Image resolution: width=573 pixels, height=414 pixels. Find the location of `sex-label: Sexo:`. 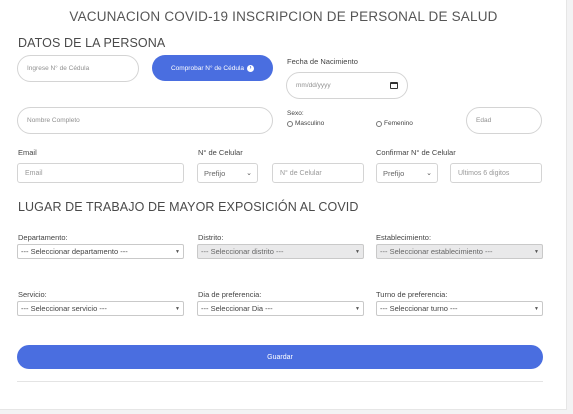

sex-label: Sexo: is located at coordinates (295, 113).